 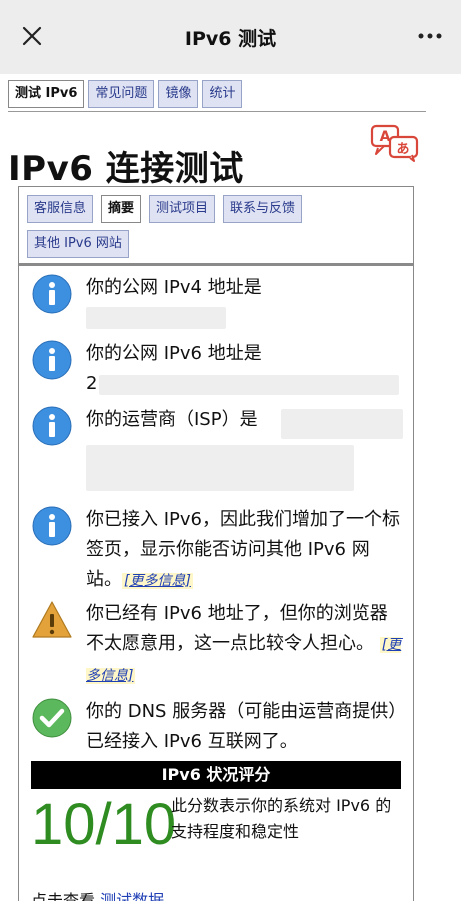 I want to click on test-data-link: 测试数据, so click(x=132, y=896).